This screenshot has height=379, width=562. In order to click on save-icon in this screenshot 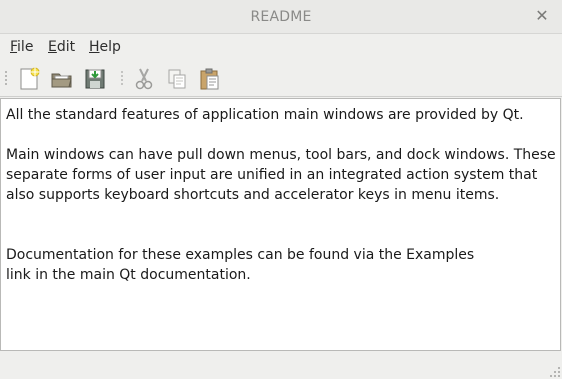, I will do `click(95, 79)`.